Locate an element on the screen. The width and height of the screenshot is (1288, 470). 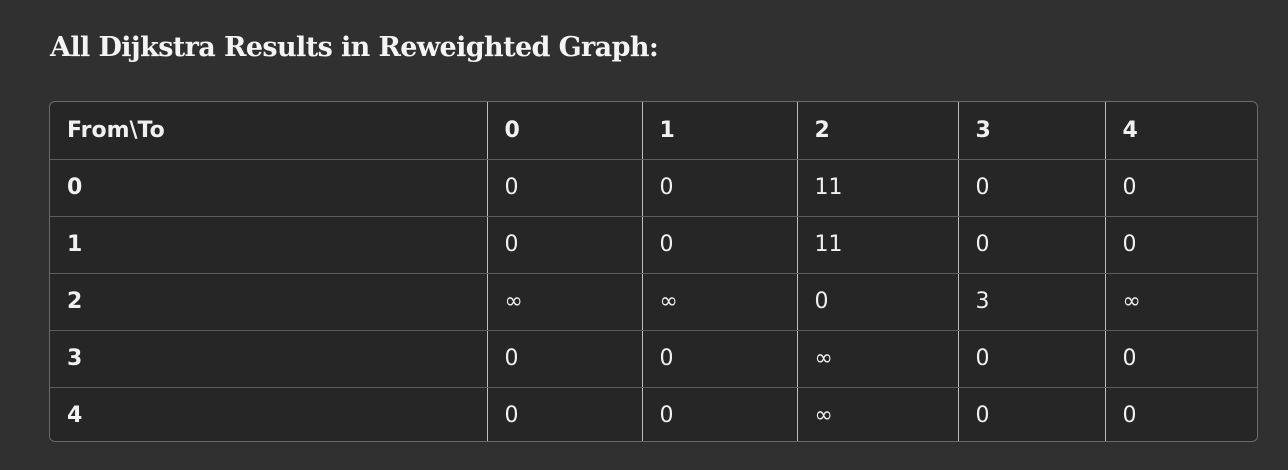
column-header: 2 is located at coordinates (878, 131).